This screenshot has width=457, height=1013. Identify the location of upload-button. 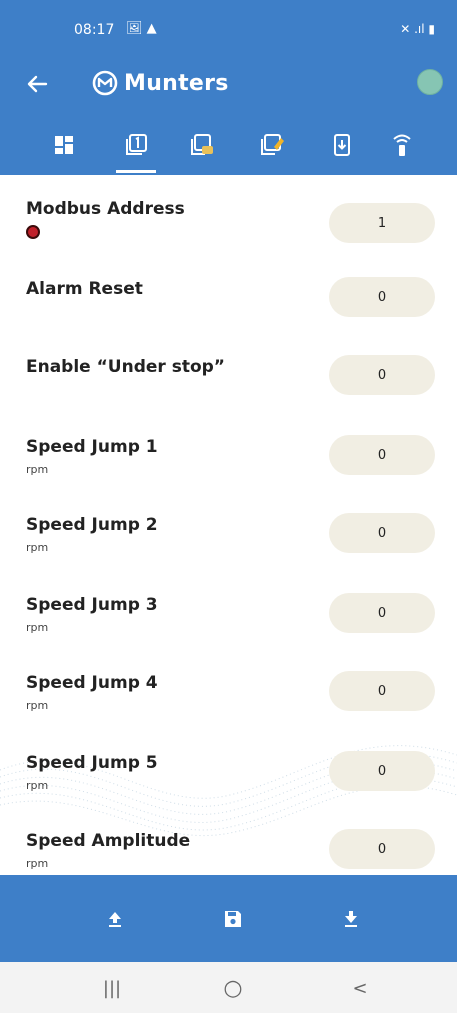
(115, 919).